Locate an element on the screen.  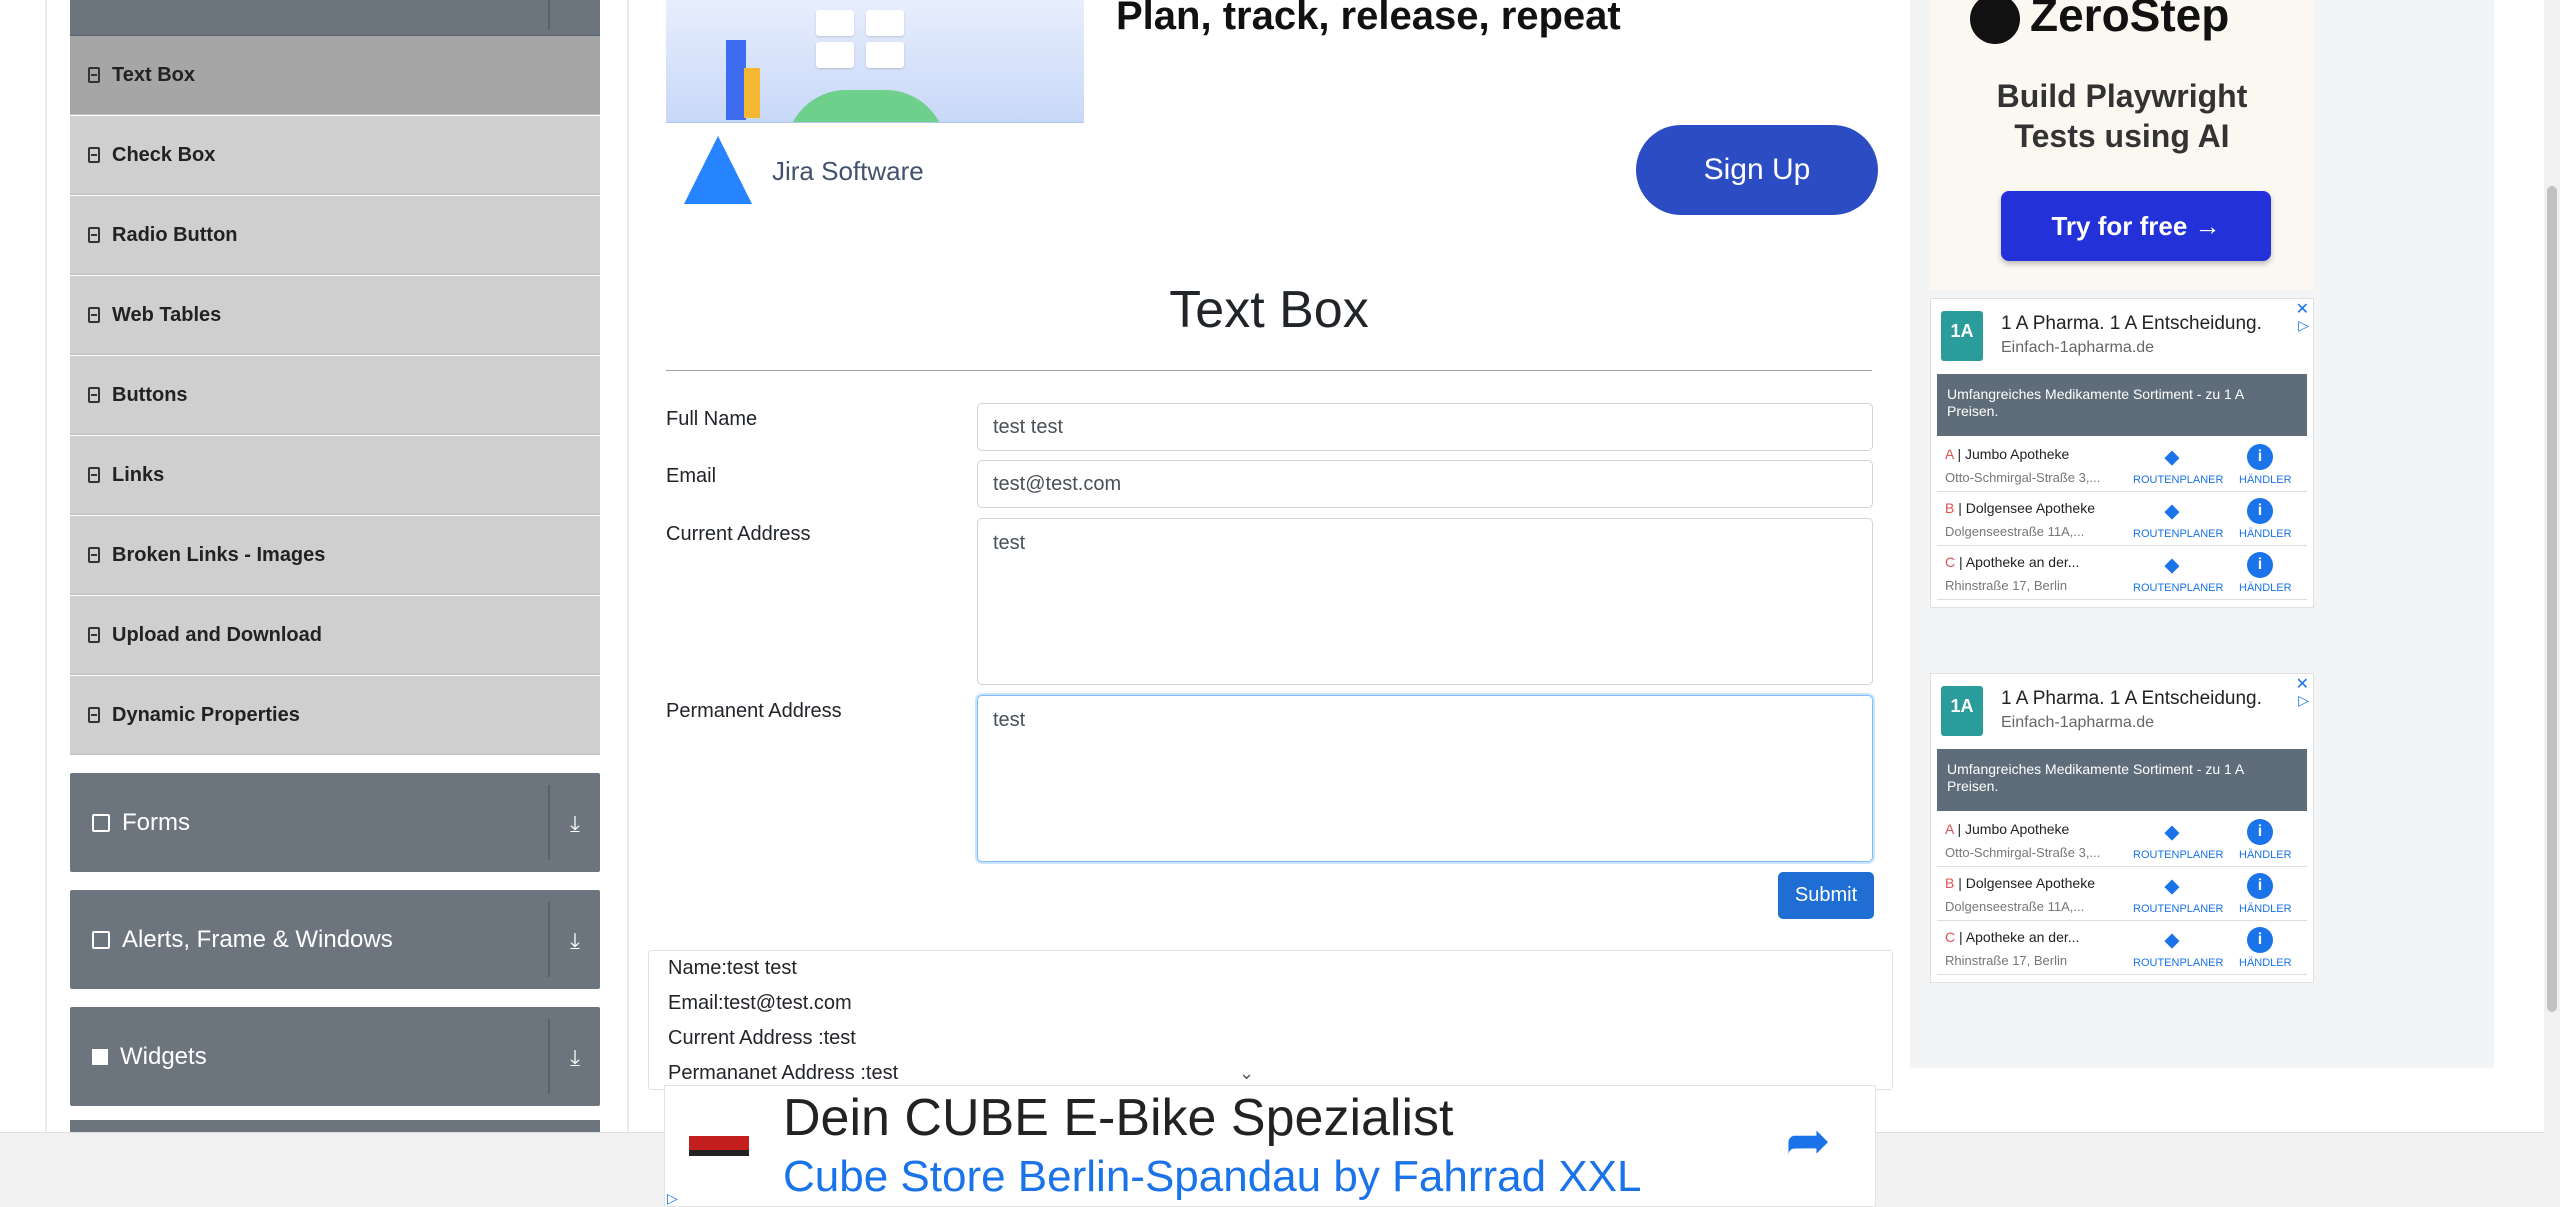
sidebar-item-label: Dynamic Properties is located at coordinates (206, 714).